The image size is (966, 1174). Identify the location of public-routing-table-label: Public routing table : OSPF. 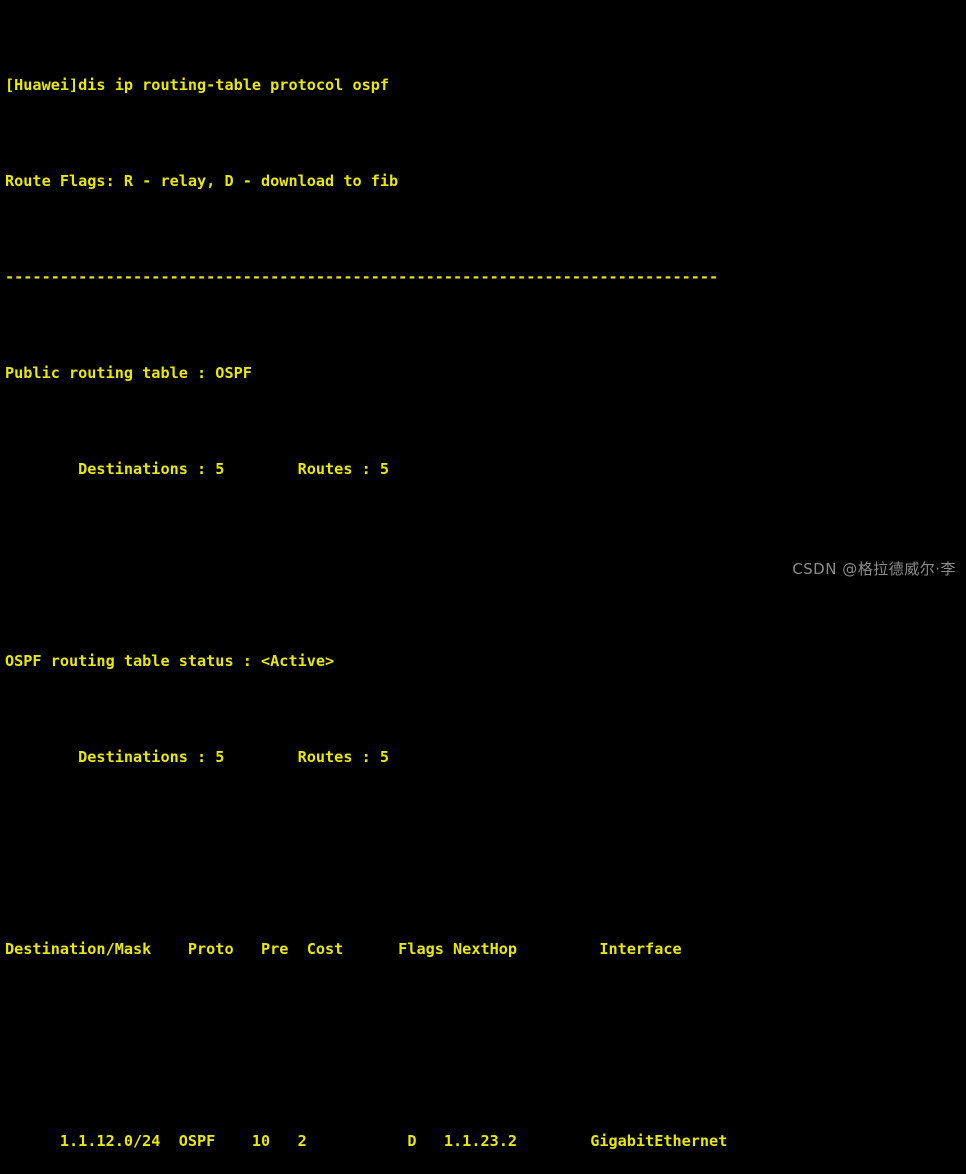
(128, 373).